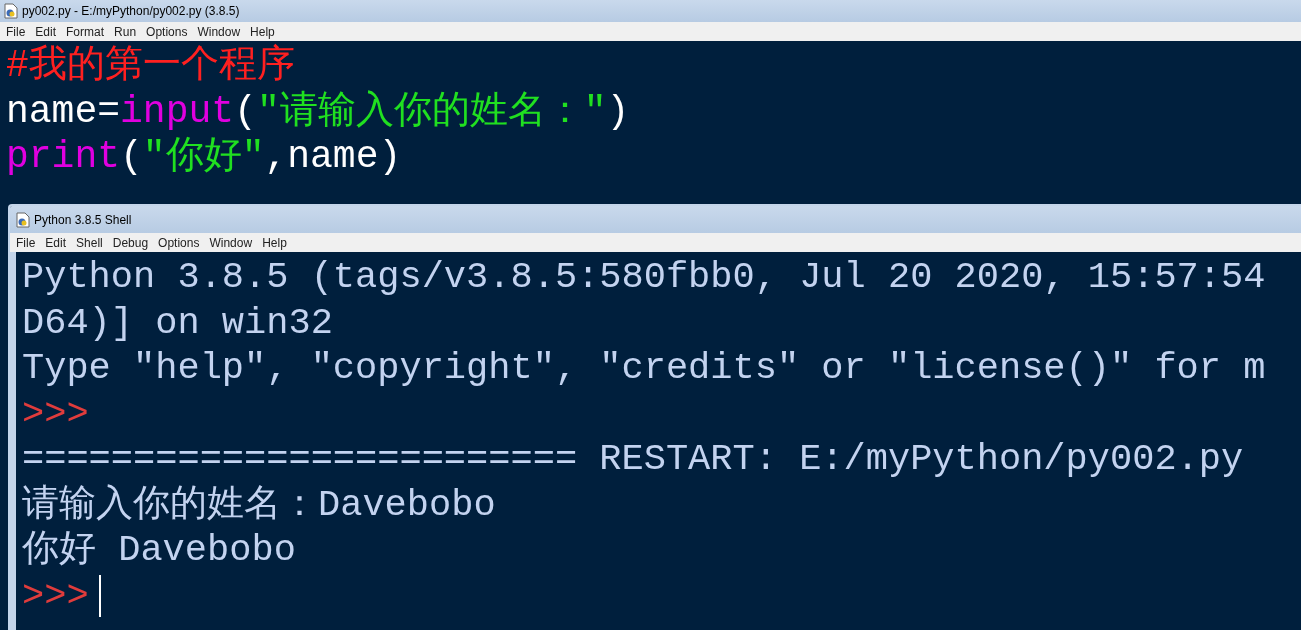 Image resolution: width=1301 pixels, height=630 pixels. What do you see at coordinates (431, 111) in the screenshot?
I see `code-text: "请输入你的姓名："` at bounding box center [431, 111].